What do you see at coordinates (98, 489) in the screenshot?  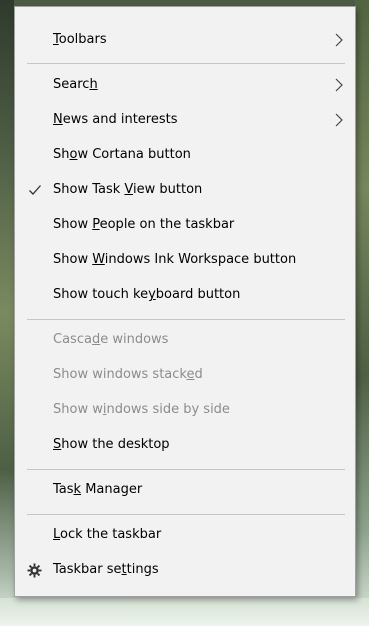 I see `menu-item-label: Task Manager` at bounding box center [98, 489].